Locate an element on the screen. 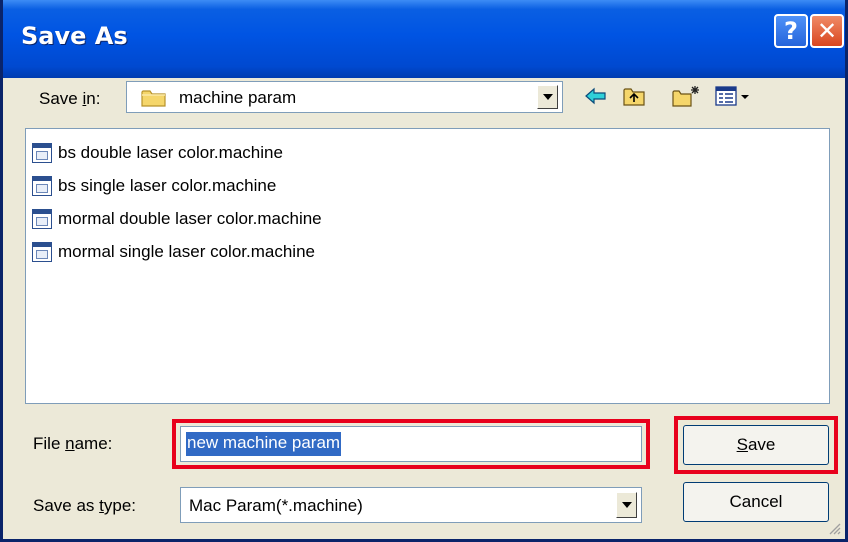 The image size is (848, 542). cancel-button-label: Cancel is located at coordinates (756, 501).